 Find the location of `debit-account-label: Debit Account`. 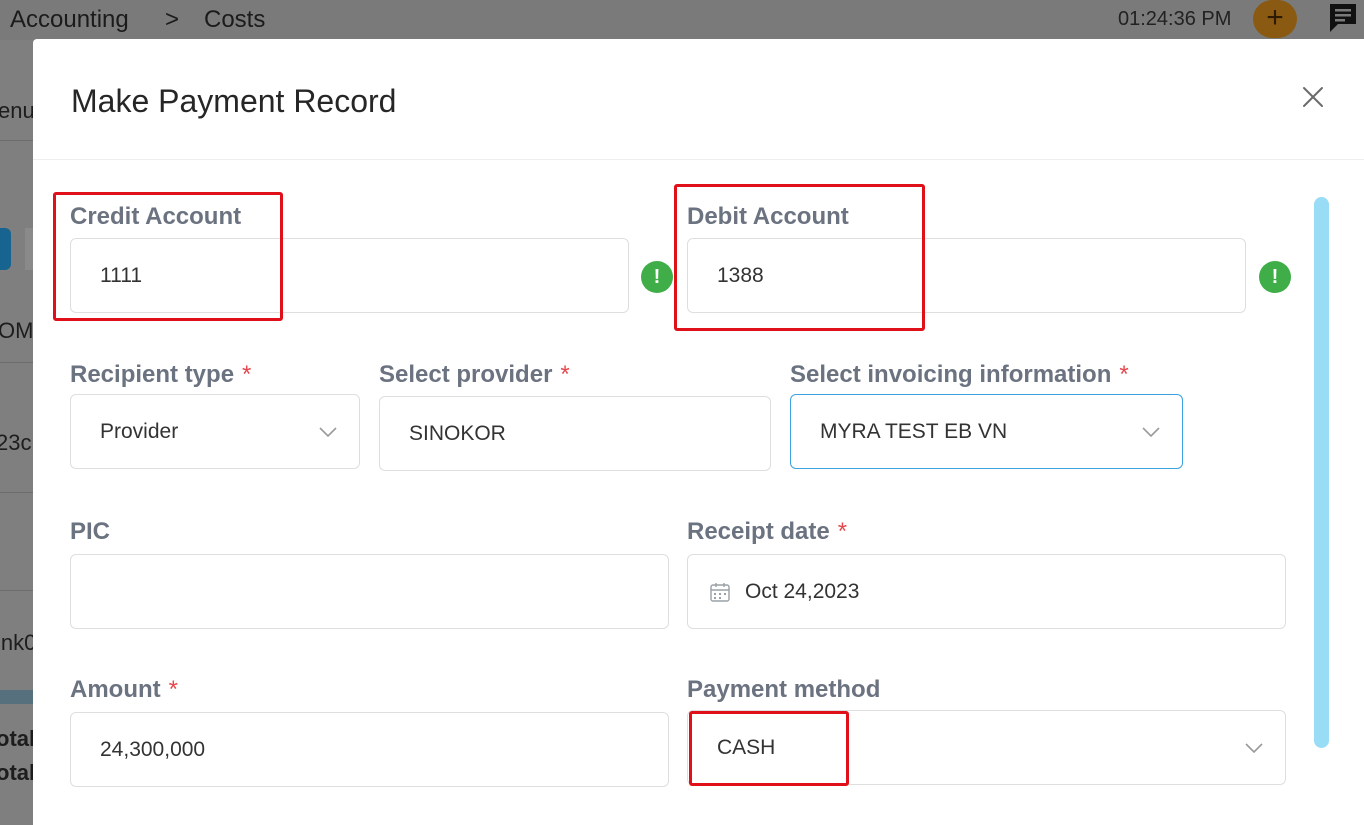

debit-account-label: Debit Account is located at coordinates (768, 216).